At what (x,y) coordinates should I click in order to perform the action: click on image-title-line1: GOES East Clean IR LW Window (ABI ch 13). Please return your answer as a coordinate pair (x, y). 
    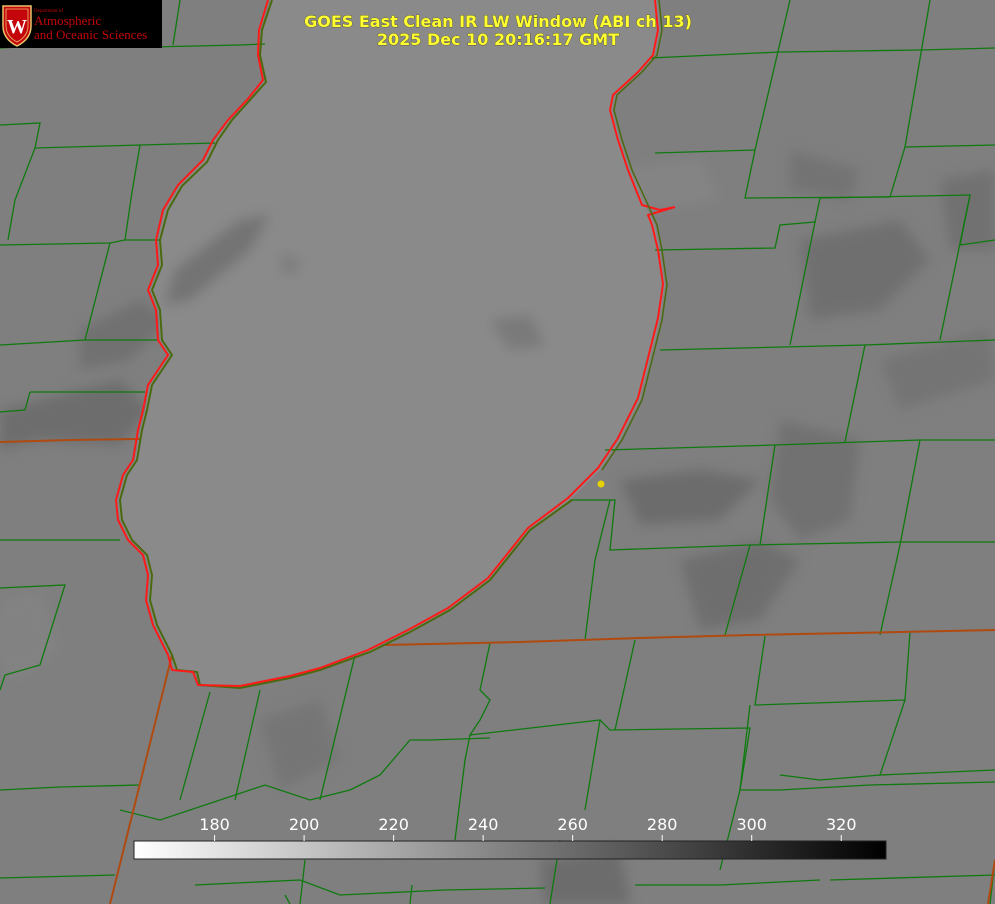
    Looking at the image, I should click on (498, 21).